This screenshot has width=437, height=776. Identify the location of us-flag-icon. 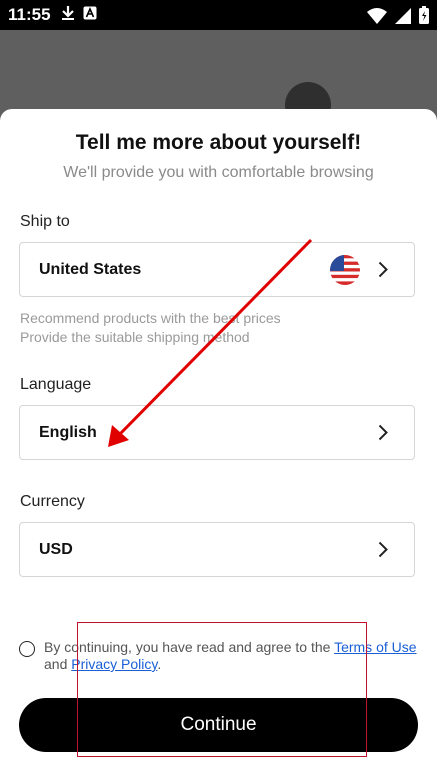
(345, 270).